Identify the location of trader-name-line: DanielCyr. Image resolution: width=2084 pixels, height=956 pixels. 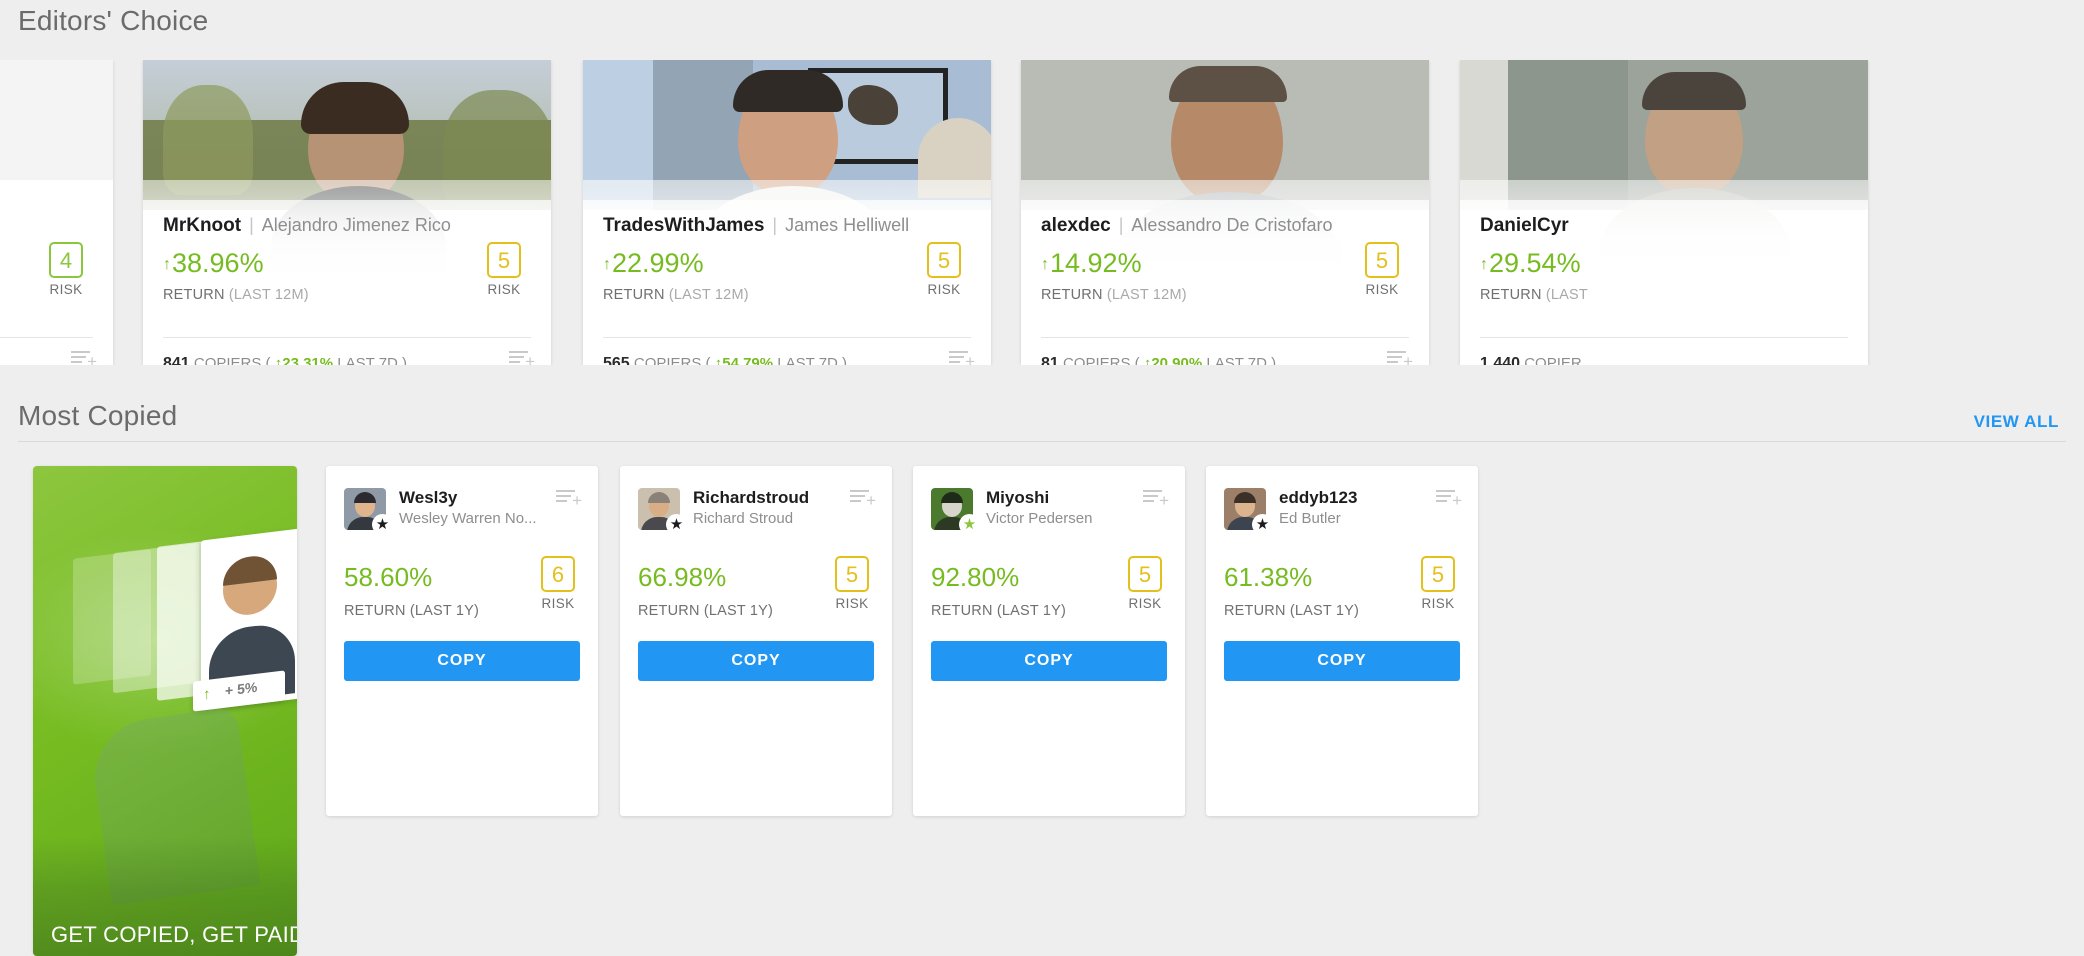
(1524, 226).